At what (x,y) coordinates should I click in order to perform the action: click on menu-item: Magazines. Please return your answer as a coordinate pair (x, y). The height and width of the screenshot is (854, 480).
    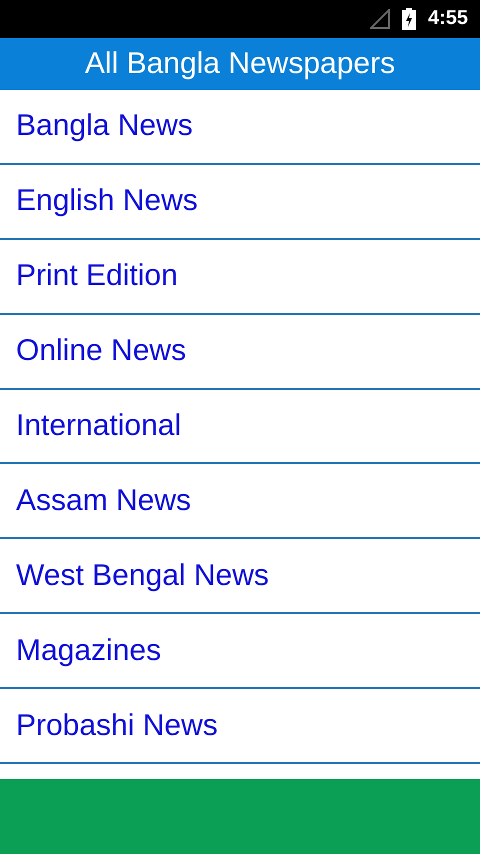
    Looking at the image, I should click on (240, 652).